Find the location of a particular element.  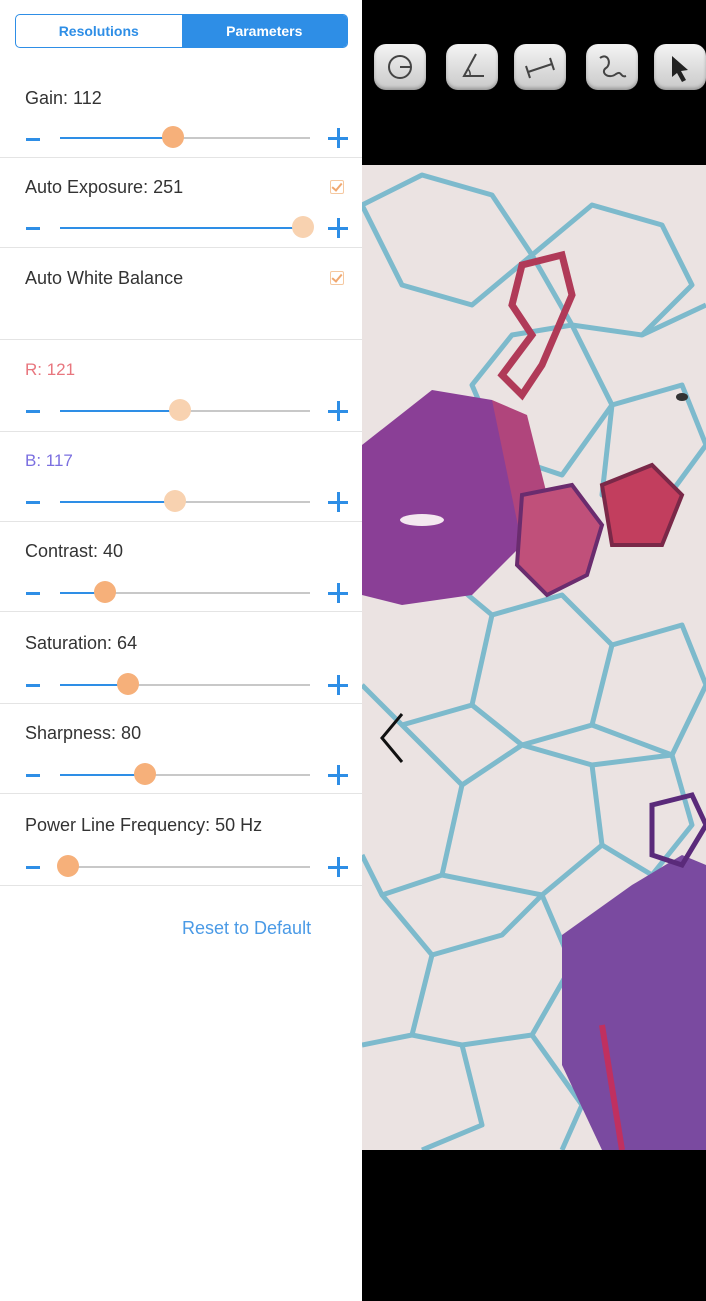

b-slider-fill is located at coordinates (117, 502).